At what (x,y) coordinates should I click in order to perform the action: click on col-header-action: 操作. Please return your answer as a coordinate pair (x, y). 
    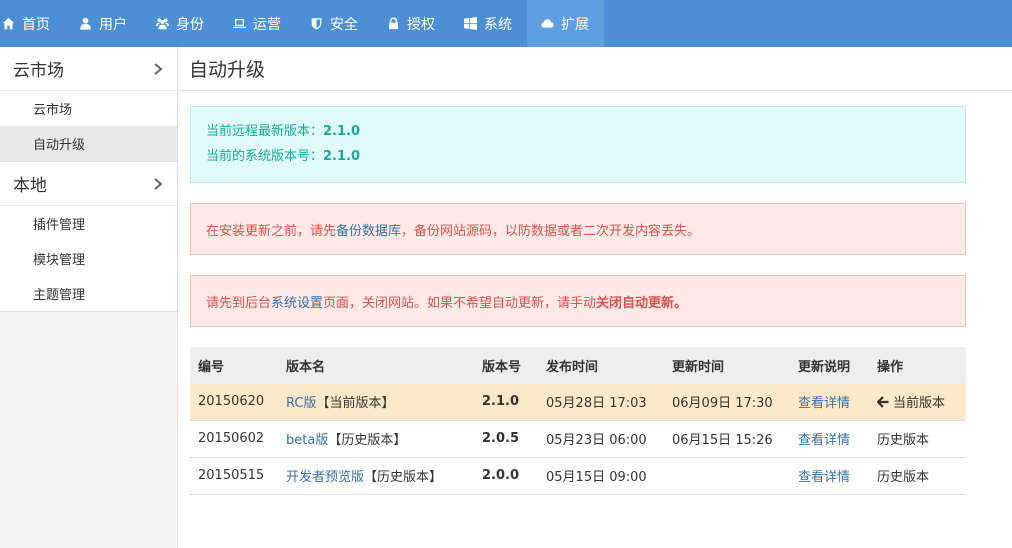
    Looking at the image, I should click on (917, 365).